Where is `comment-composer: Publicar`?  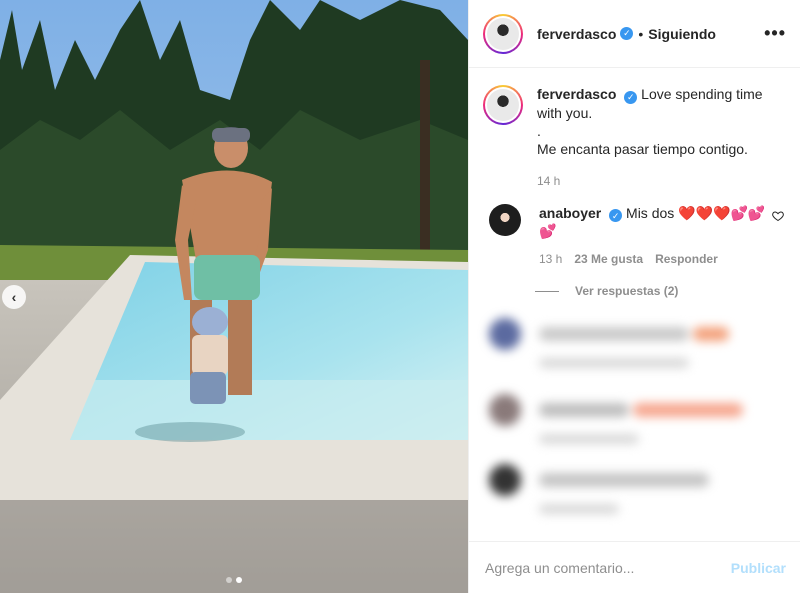 comment-composer: Publicar is located at coordinates (634, 567).